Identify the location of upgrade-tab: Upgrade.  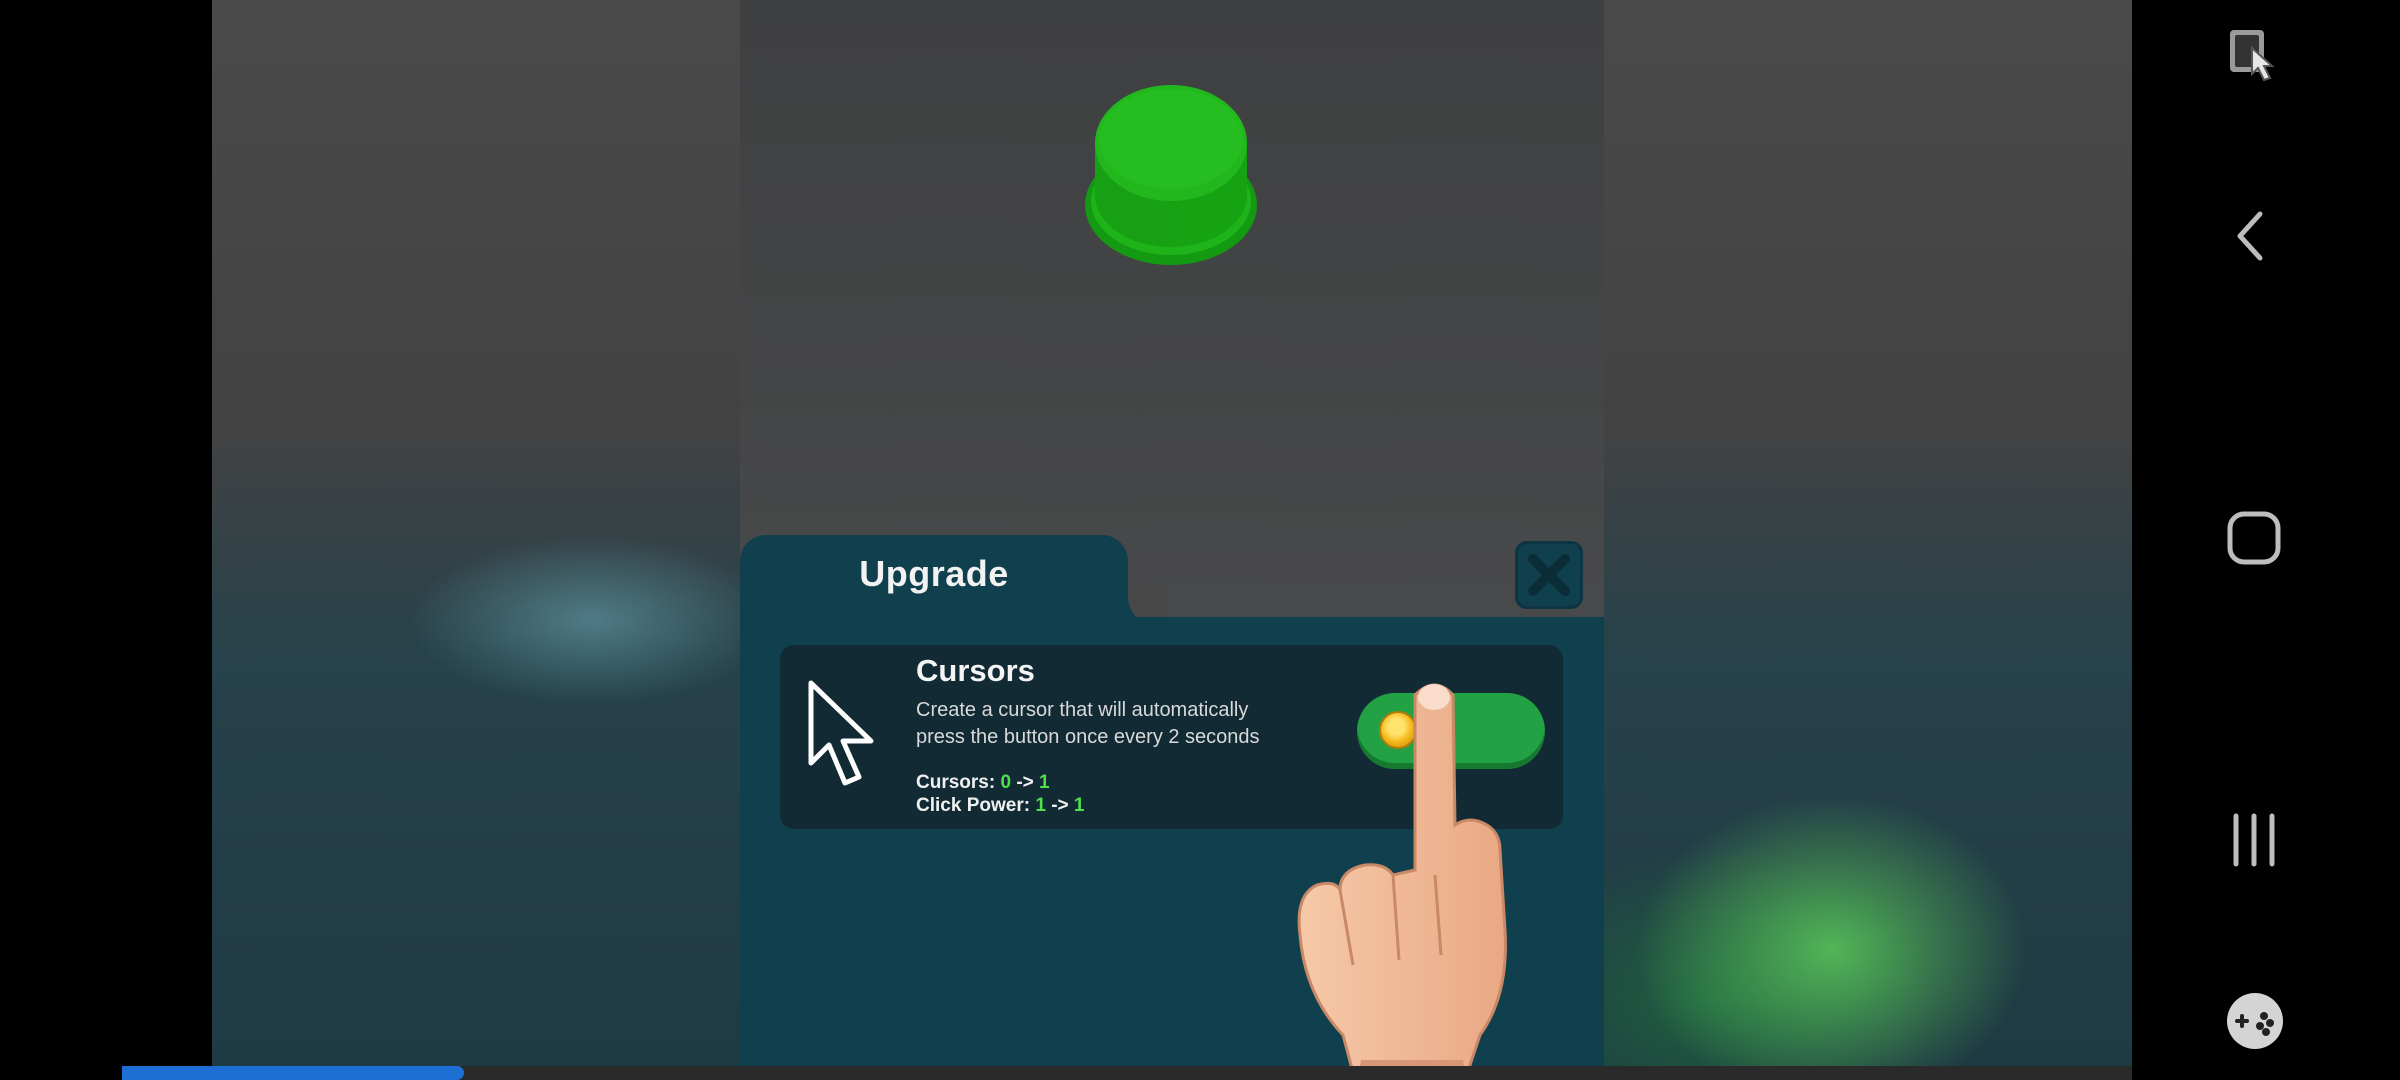
(934, 580).